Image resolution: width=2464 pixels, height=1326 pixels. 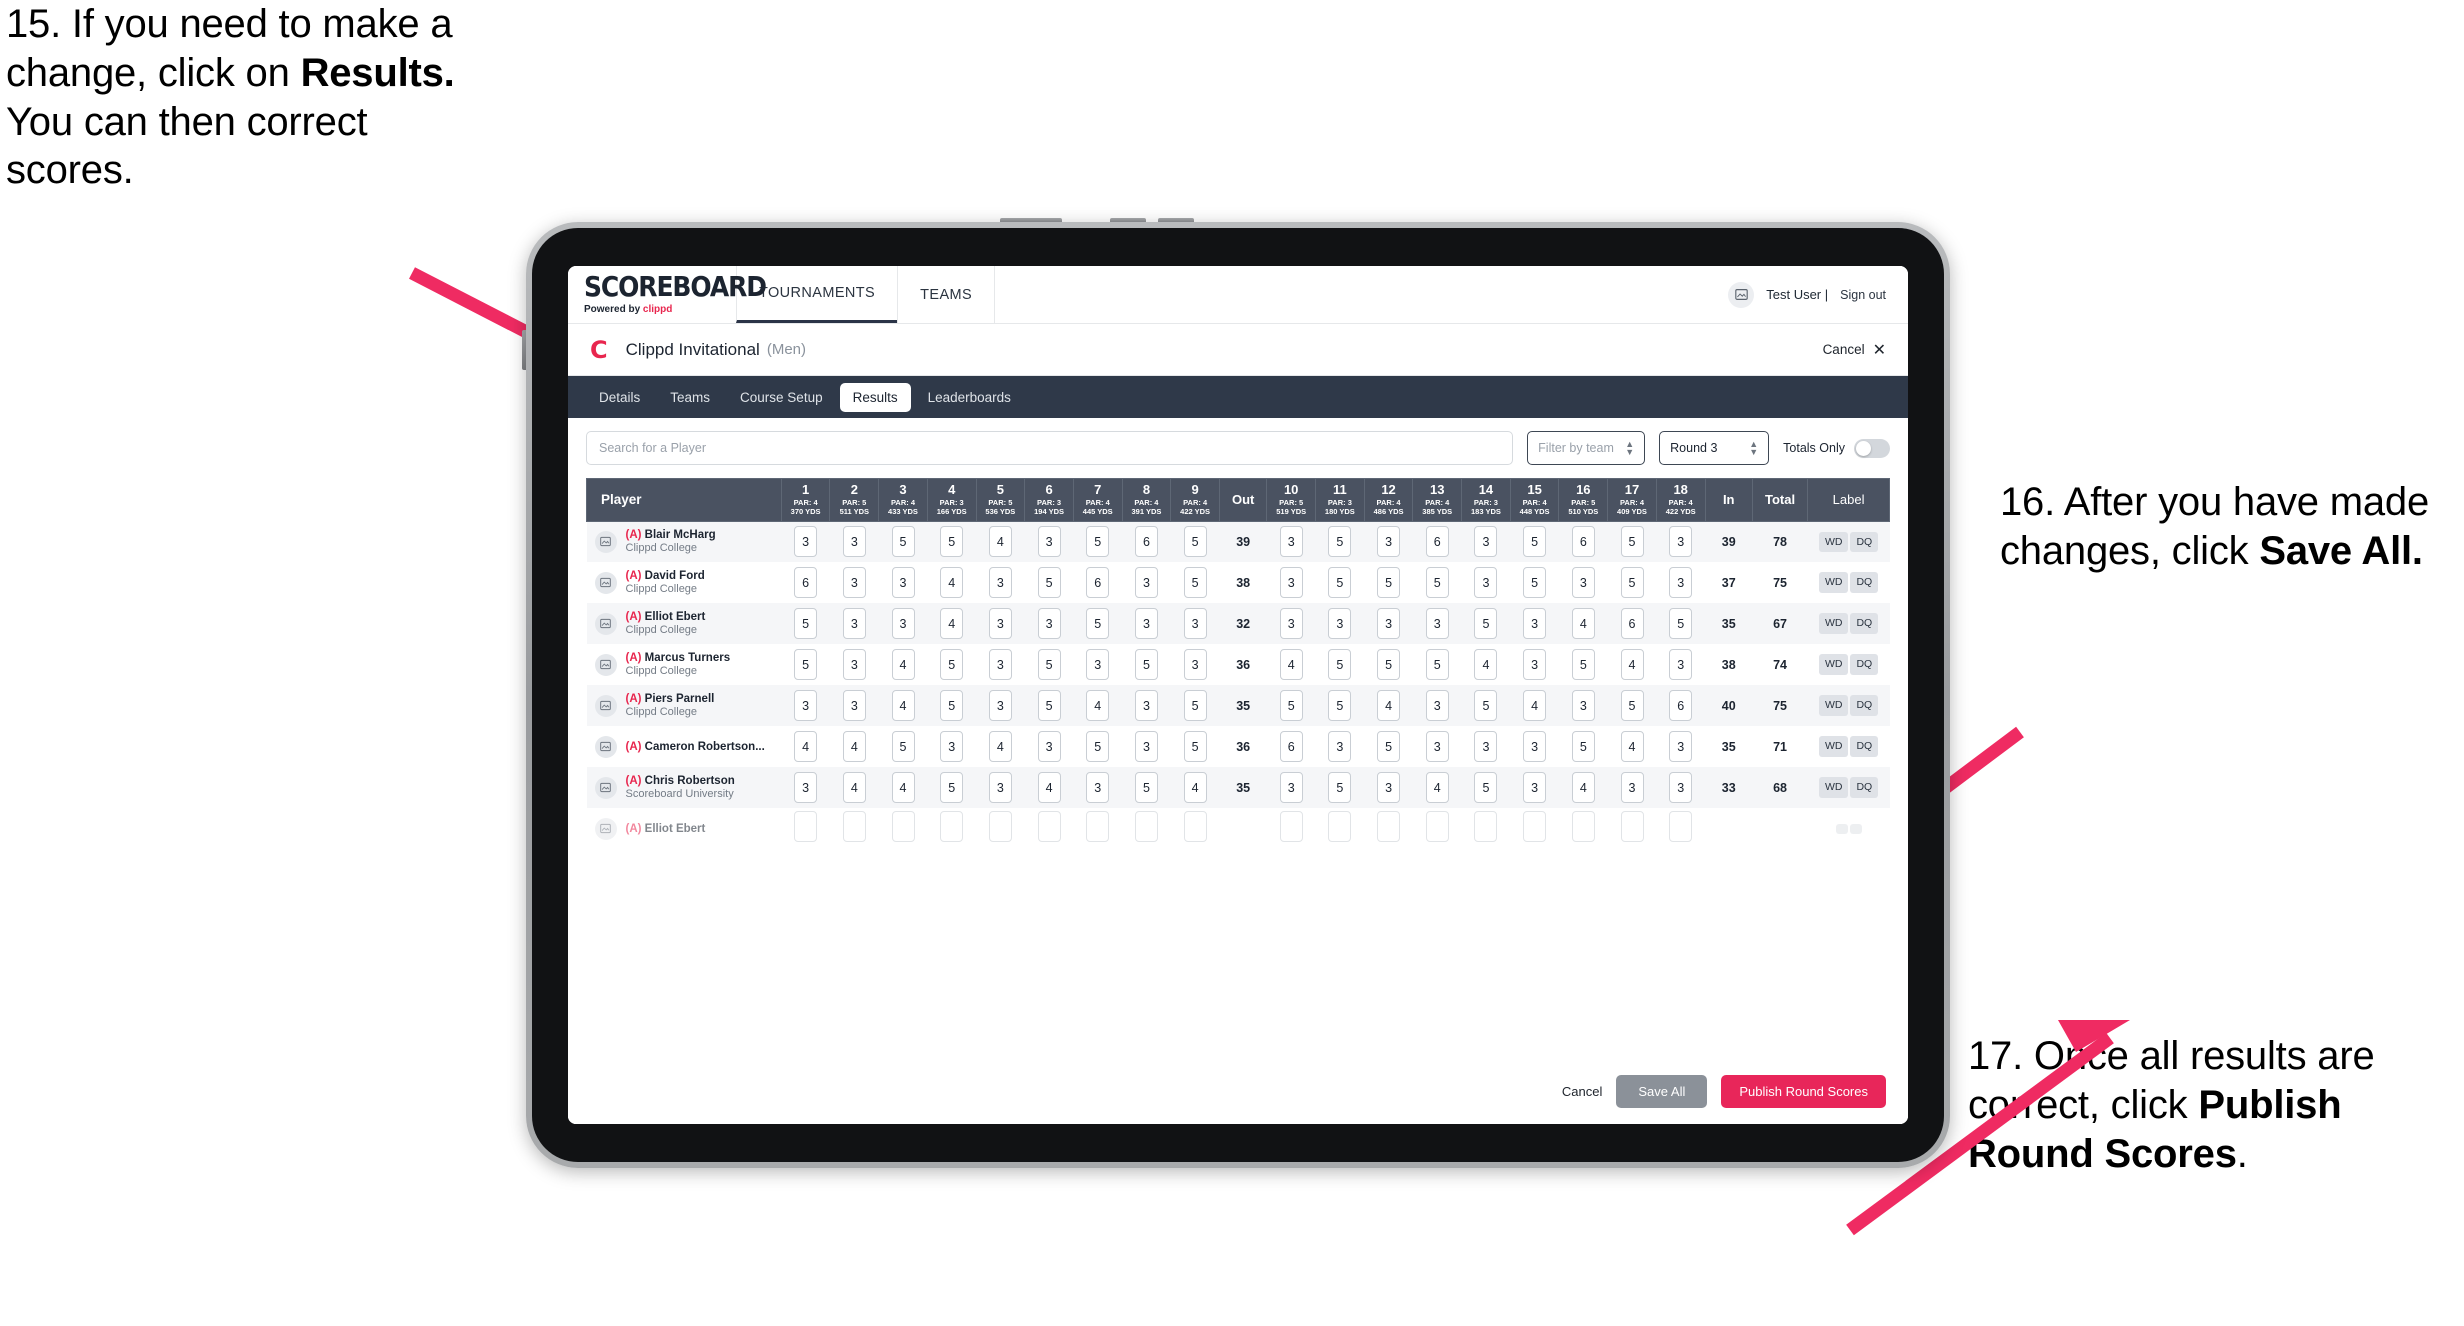 I want to click on score-input-hole-4: 5, so click(x=952, y=665).